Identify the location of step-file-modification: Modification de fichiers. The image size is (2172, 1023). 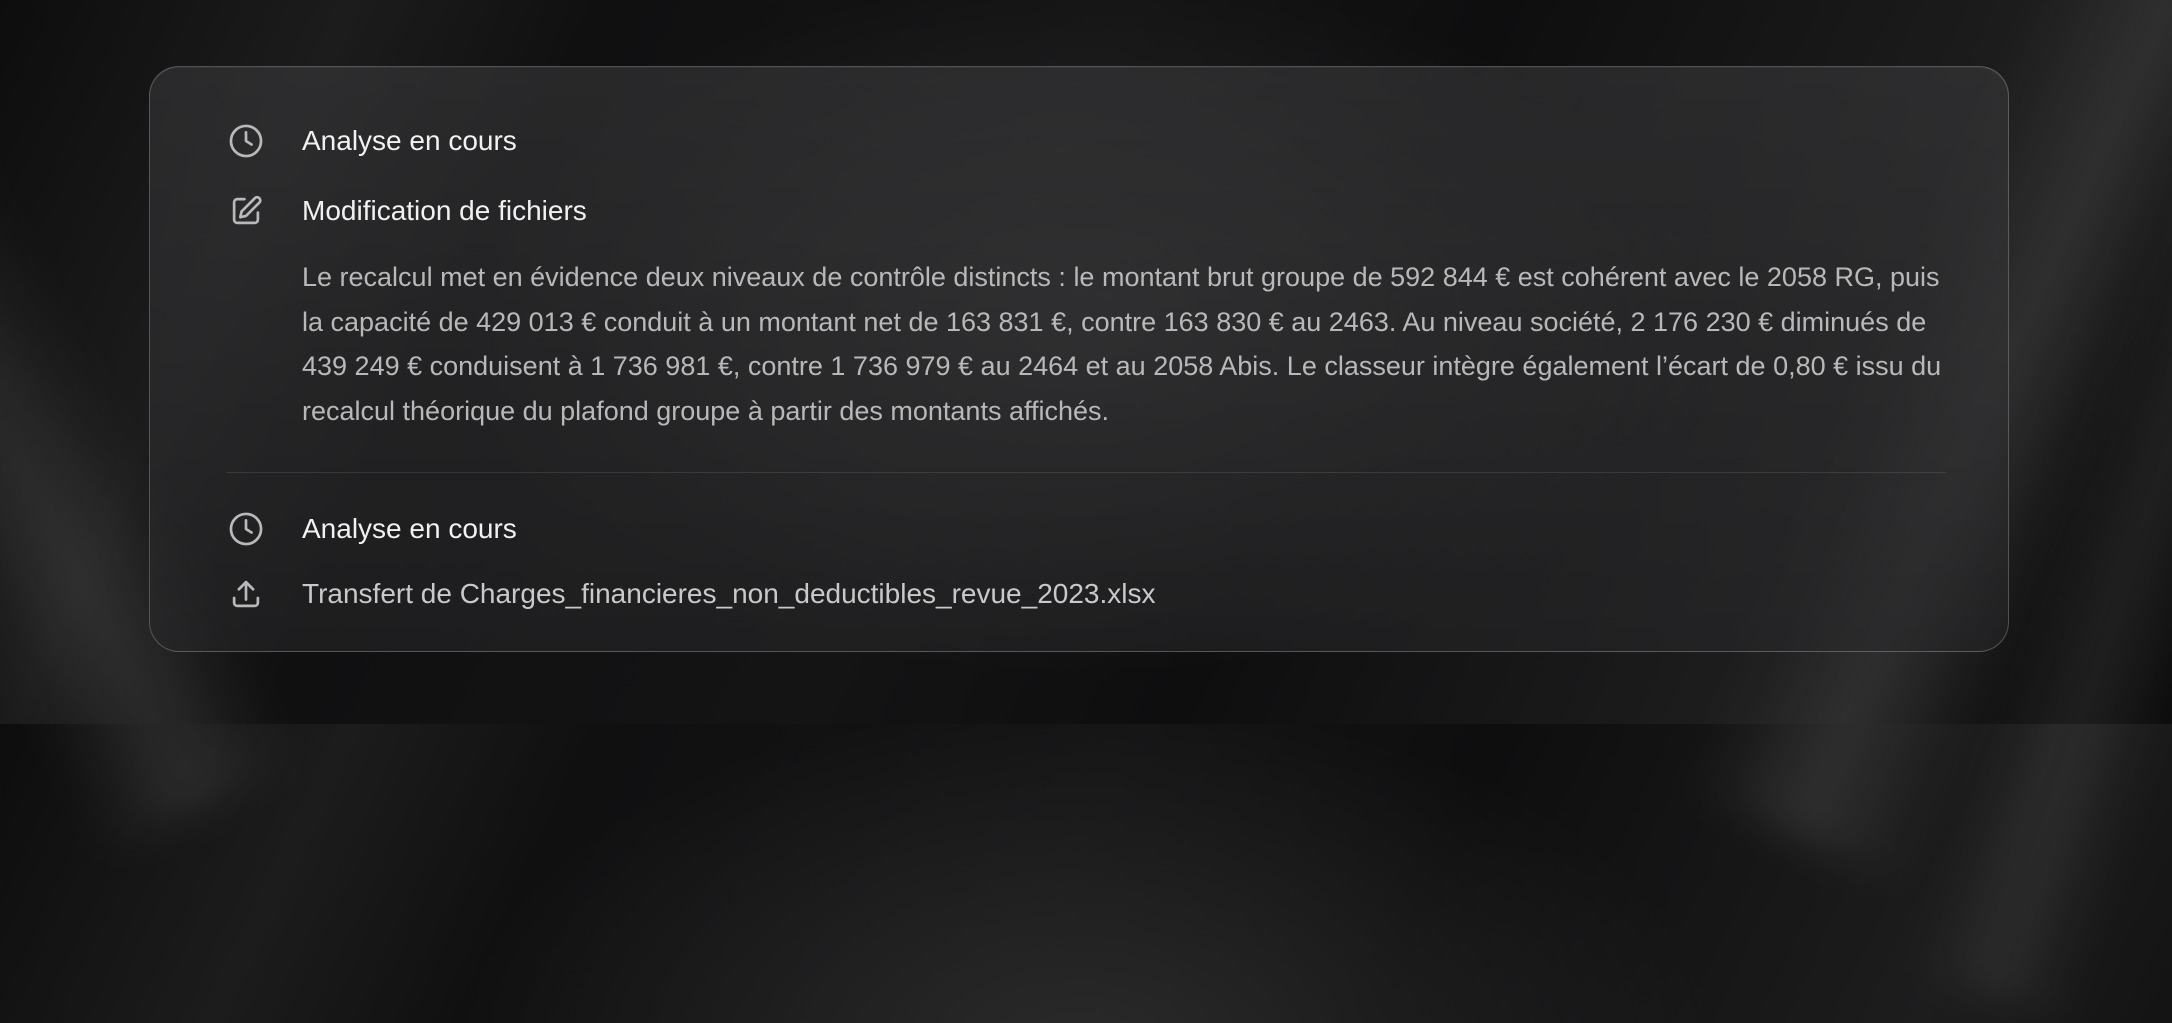
(406, 211).